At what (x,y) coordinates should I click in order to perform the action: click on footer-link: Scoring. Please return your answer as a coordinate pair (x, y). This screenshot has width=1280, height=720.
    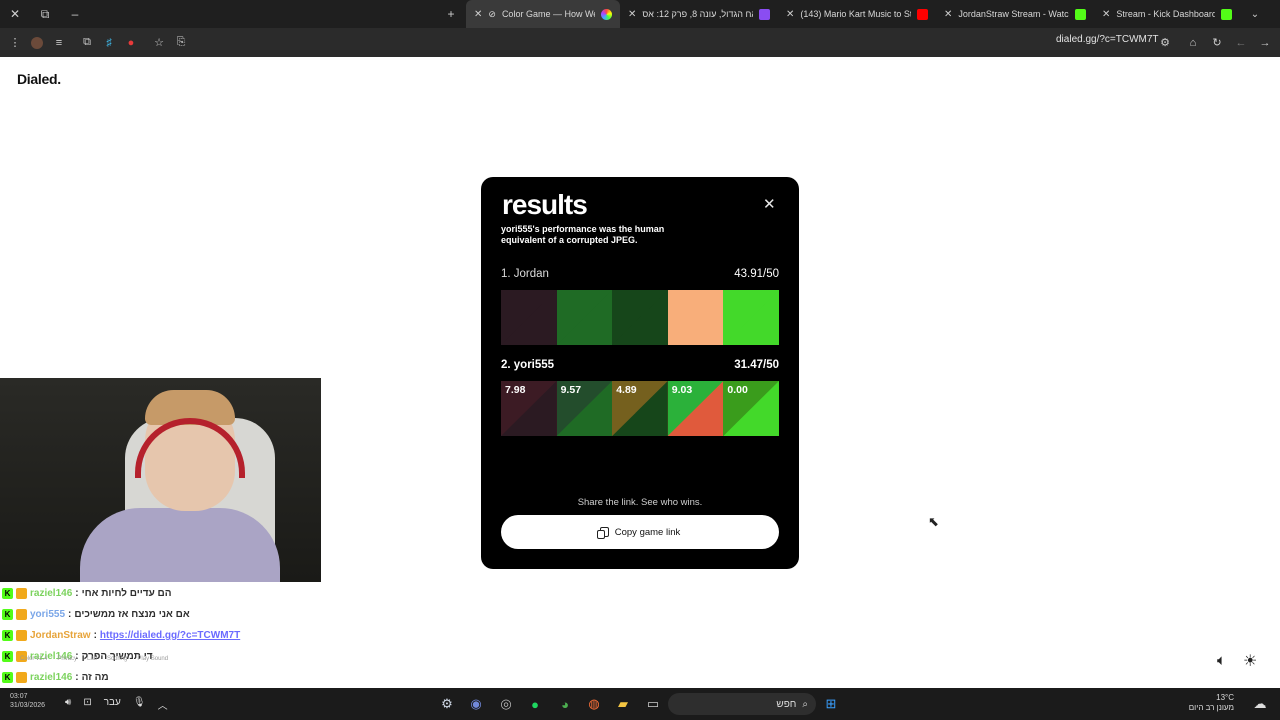
    Looking at the image, I should click on (117, 659).